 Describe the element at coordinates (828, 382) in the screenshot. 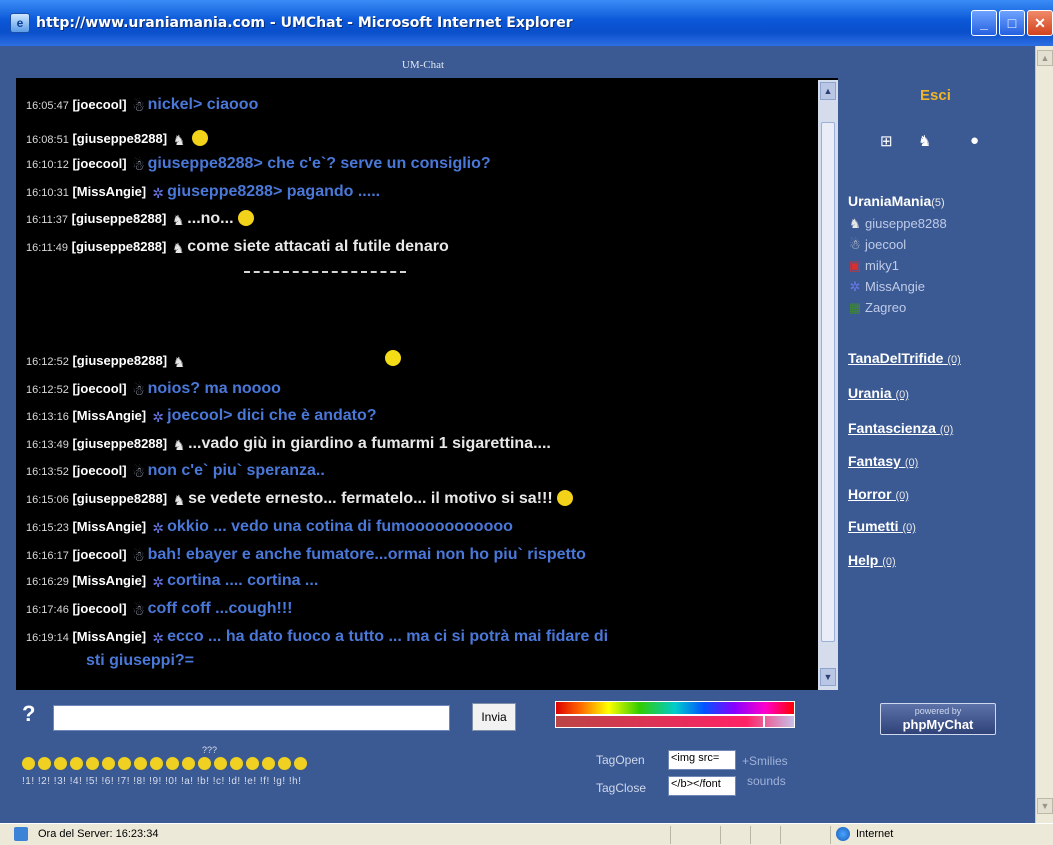

I see `chat-scroll-thumb` at that location.